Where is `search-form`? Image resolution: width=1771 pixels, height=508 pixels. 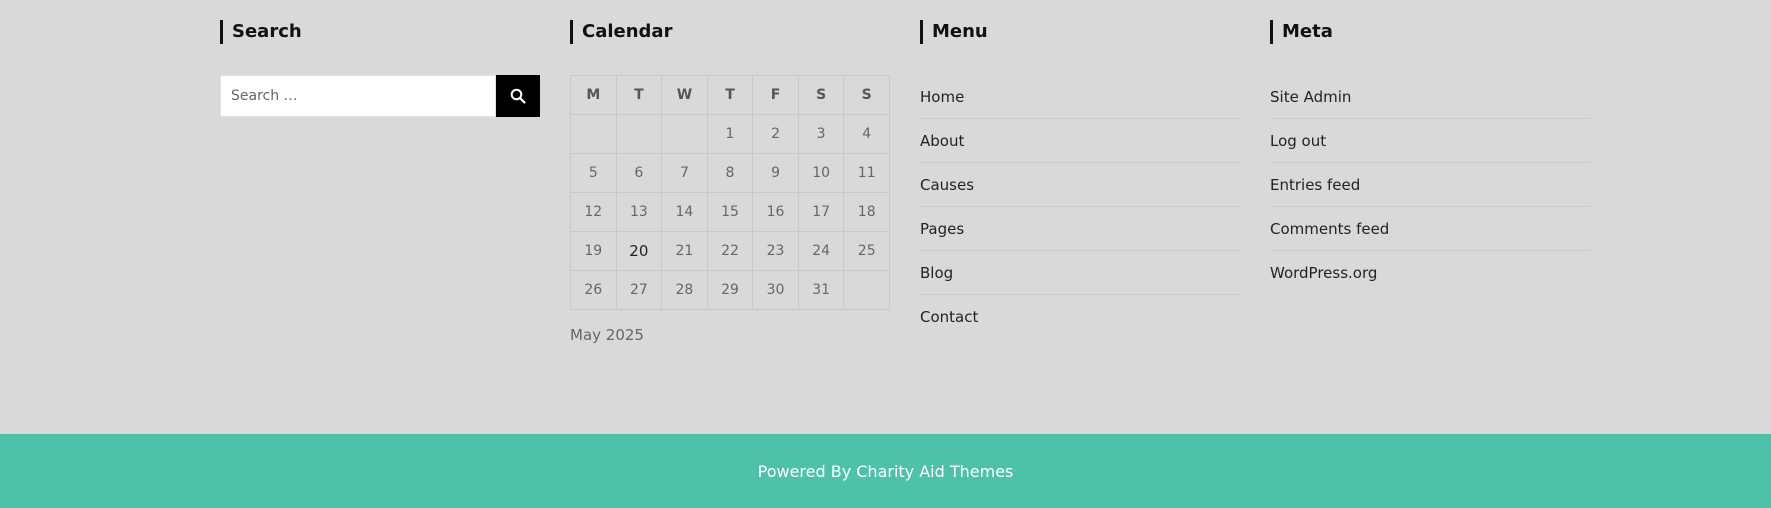 search-form is located at coordinates (380, 96).